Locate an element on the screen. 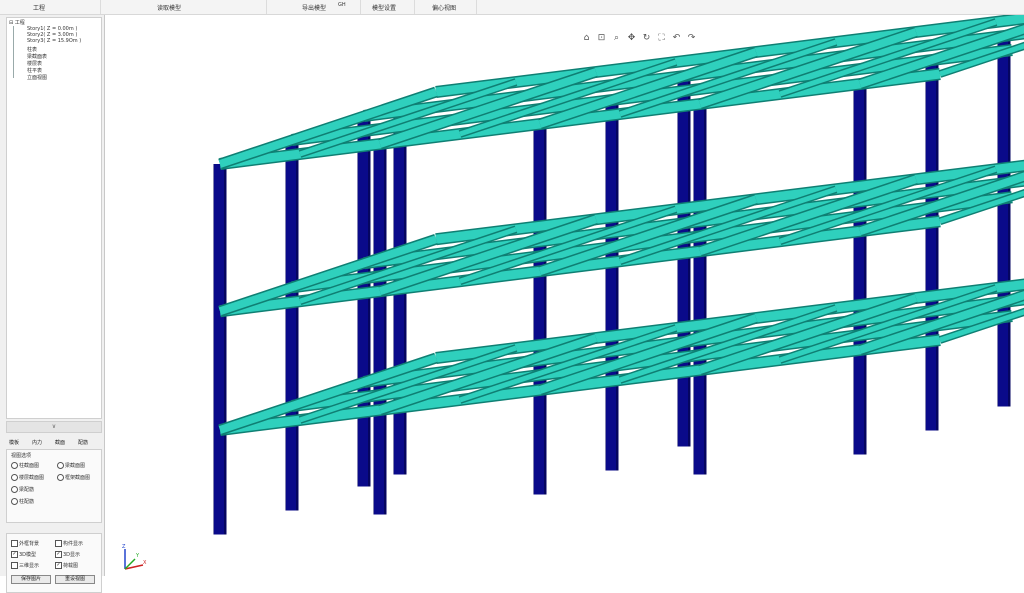 This screenshot has width=1024, height=593. checkbox-label: 3D模型 is located at coordinates (28, 555).